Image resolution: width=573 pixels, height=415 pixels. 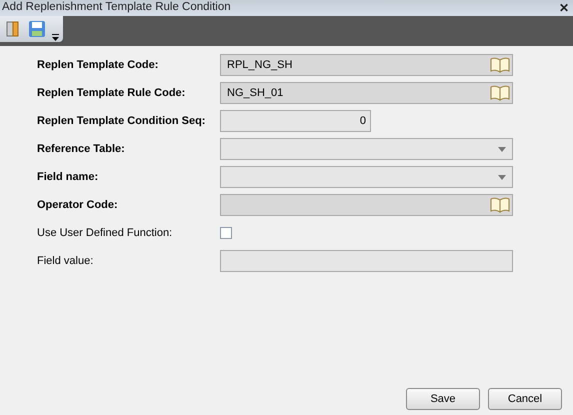 What do you see at coordinates (366, 65) in the screenshot?
I see `input-field: RPL_NG_SH` at bounding box center [366, 65].